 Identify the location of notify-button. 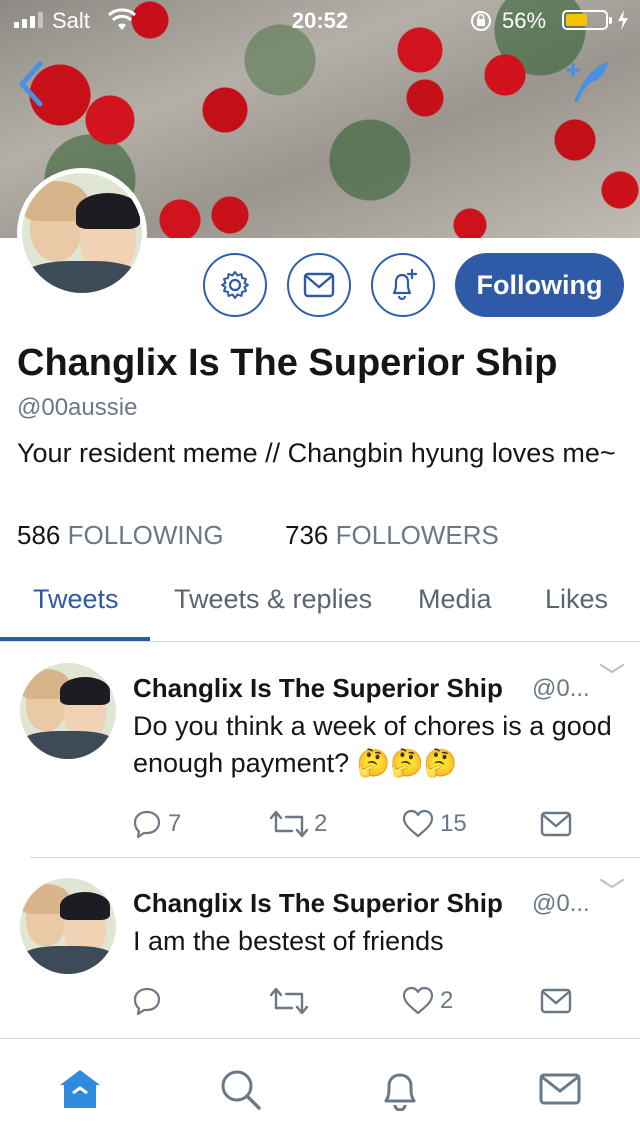
(403, 285).